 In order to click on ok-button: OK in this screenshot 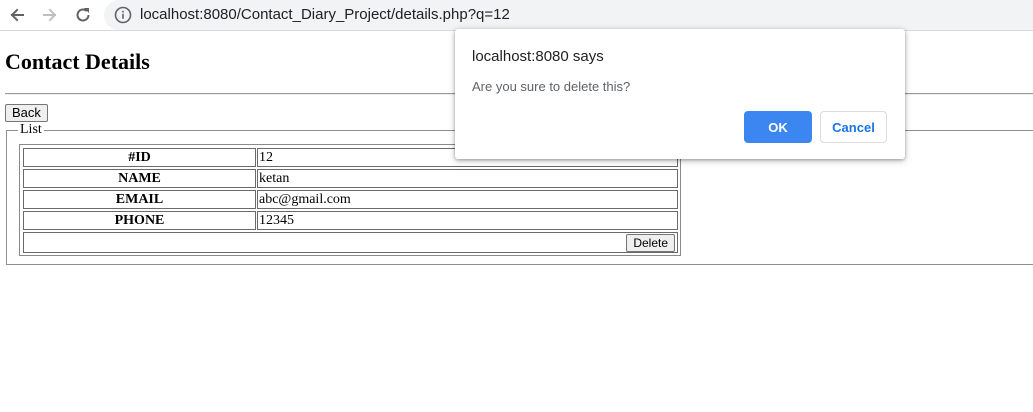, I will do `click(778, 127)`.